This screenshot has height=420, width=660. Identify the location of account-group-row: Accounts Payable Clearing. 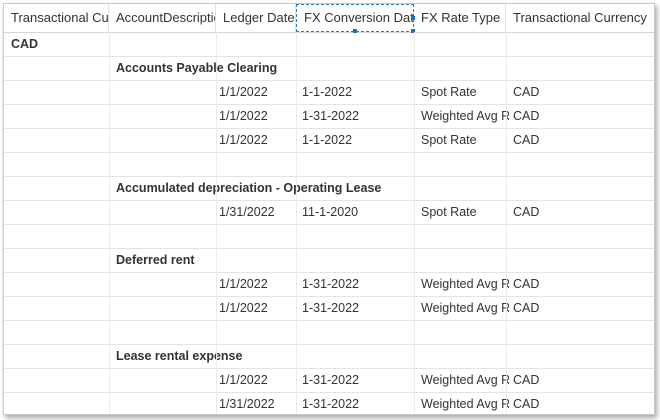
(329, 69).